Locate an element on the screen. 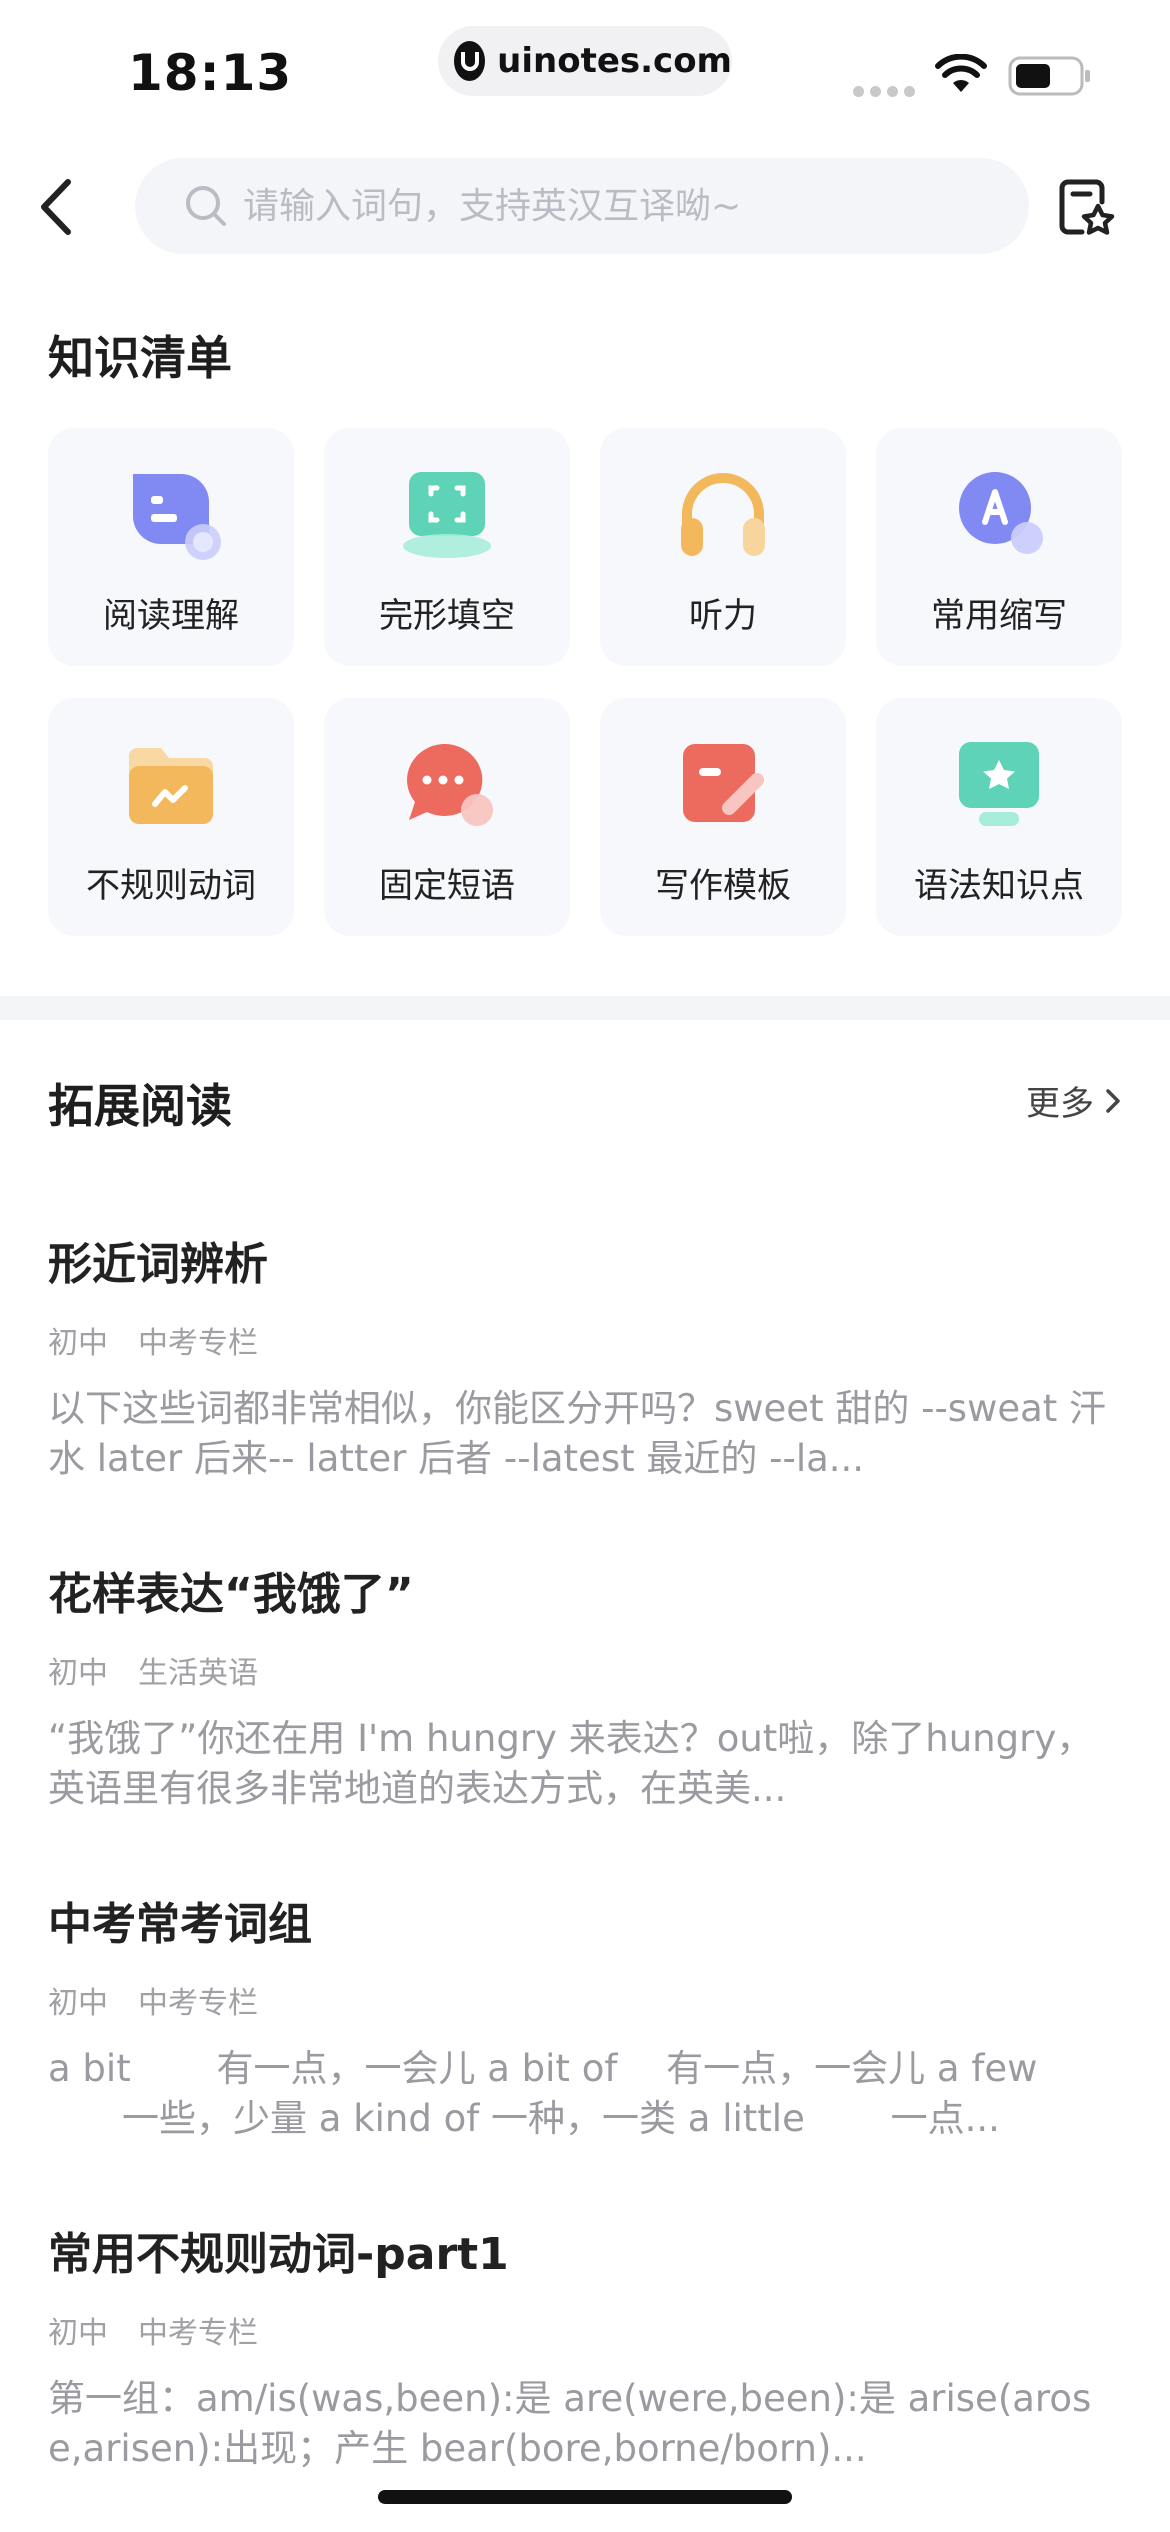 This screenshot has height=2532, width=1170. cloze-icon is located at coordinates (447, 514).